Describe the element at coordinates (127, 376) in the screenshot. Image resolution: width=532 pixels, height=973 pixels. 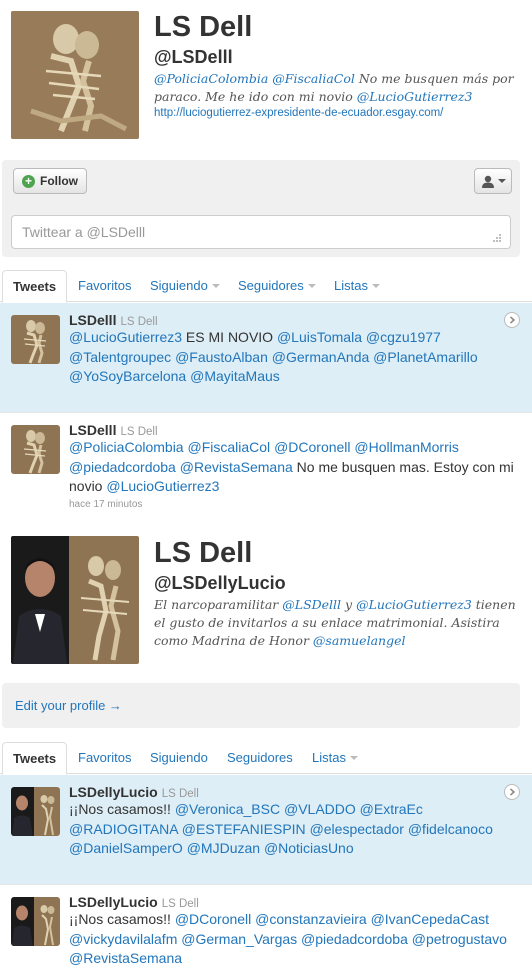
I see `tweet-mention: @YoSoyBarcelona` at that location.